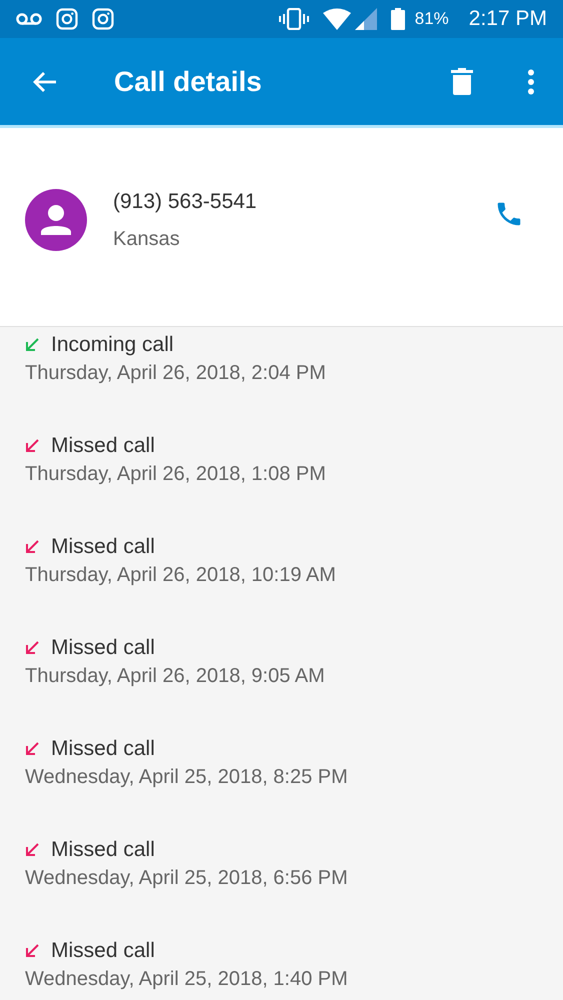  I want to click on location-text: Kansas, so click(147, 239).